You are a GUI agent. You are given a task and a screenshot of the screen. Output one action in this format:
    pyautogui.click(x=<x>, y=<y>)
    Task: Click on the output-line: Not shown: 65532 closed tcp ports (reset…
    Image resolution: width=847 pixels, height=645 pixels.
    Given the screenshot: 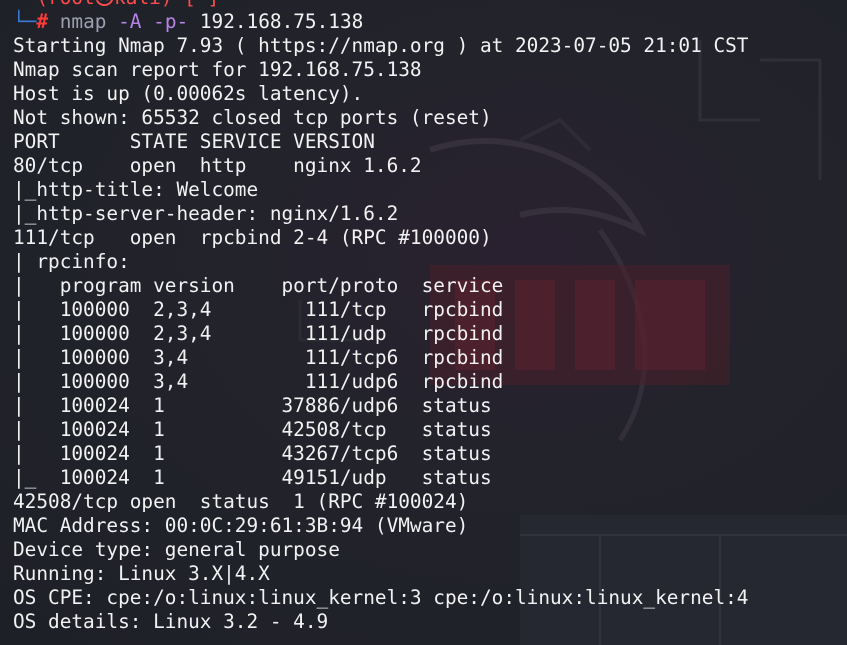 What is the action you would take?
    pyautogui.click(x=252, y=117)
    